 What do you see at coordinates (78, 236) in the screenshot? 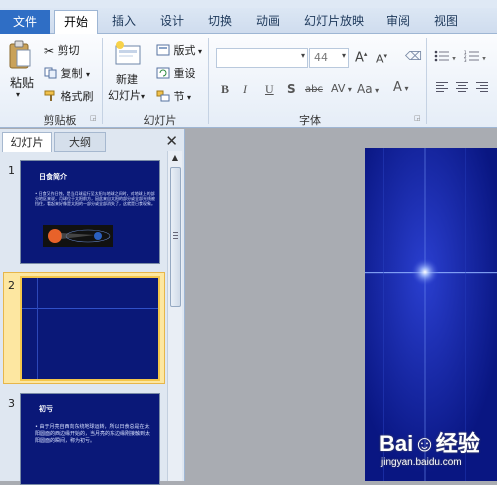
I see `eclipse-image` at bounding box center [78, 236].